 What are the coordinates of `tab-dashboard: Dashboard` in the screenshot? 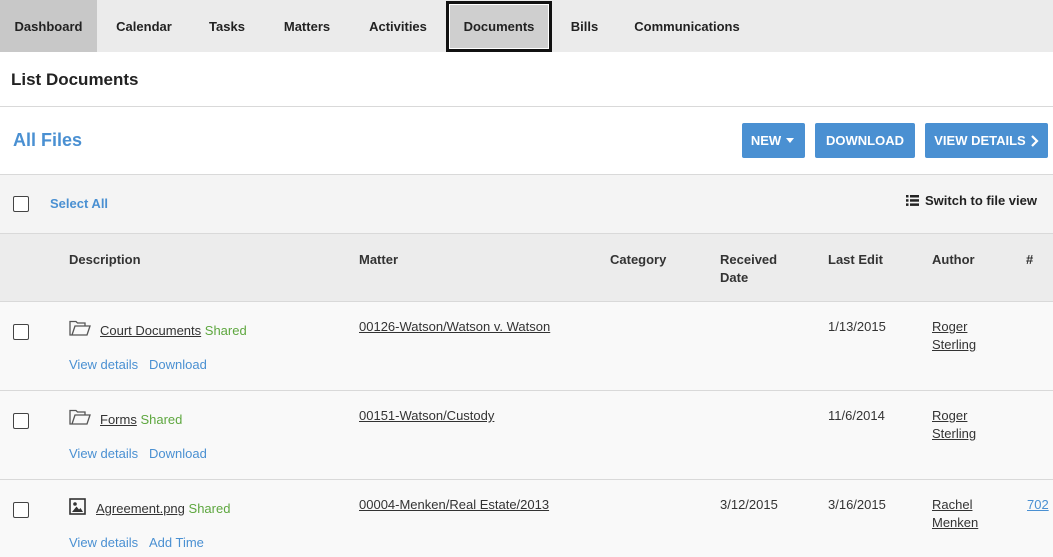 It's located at (48, 26).